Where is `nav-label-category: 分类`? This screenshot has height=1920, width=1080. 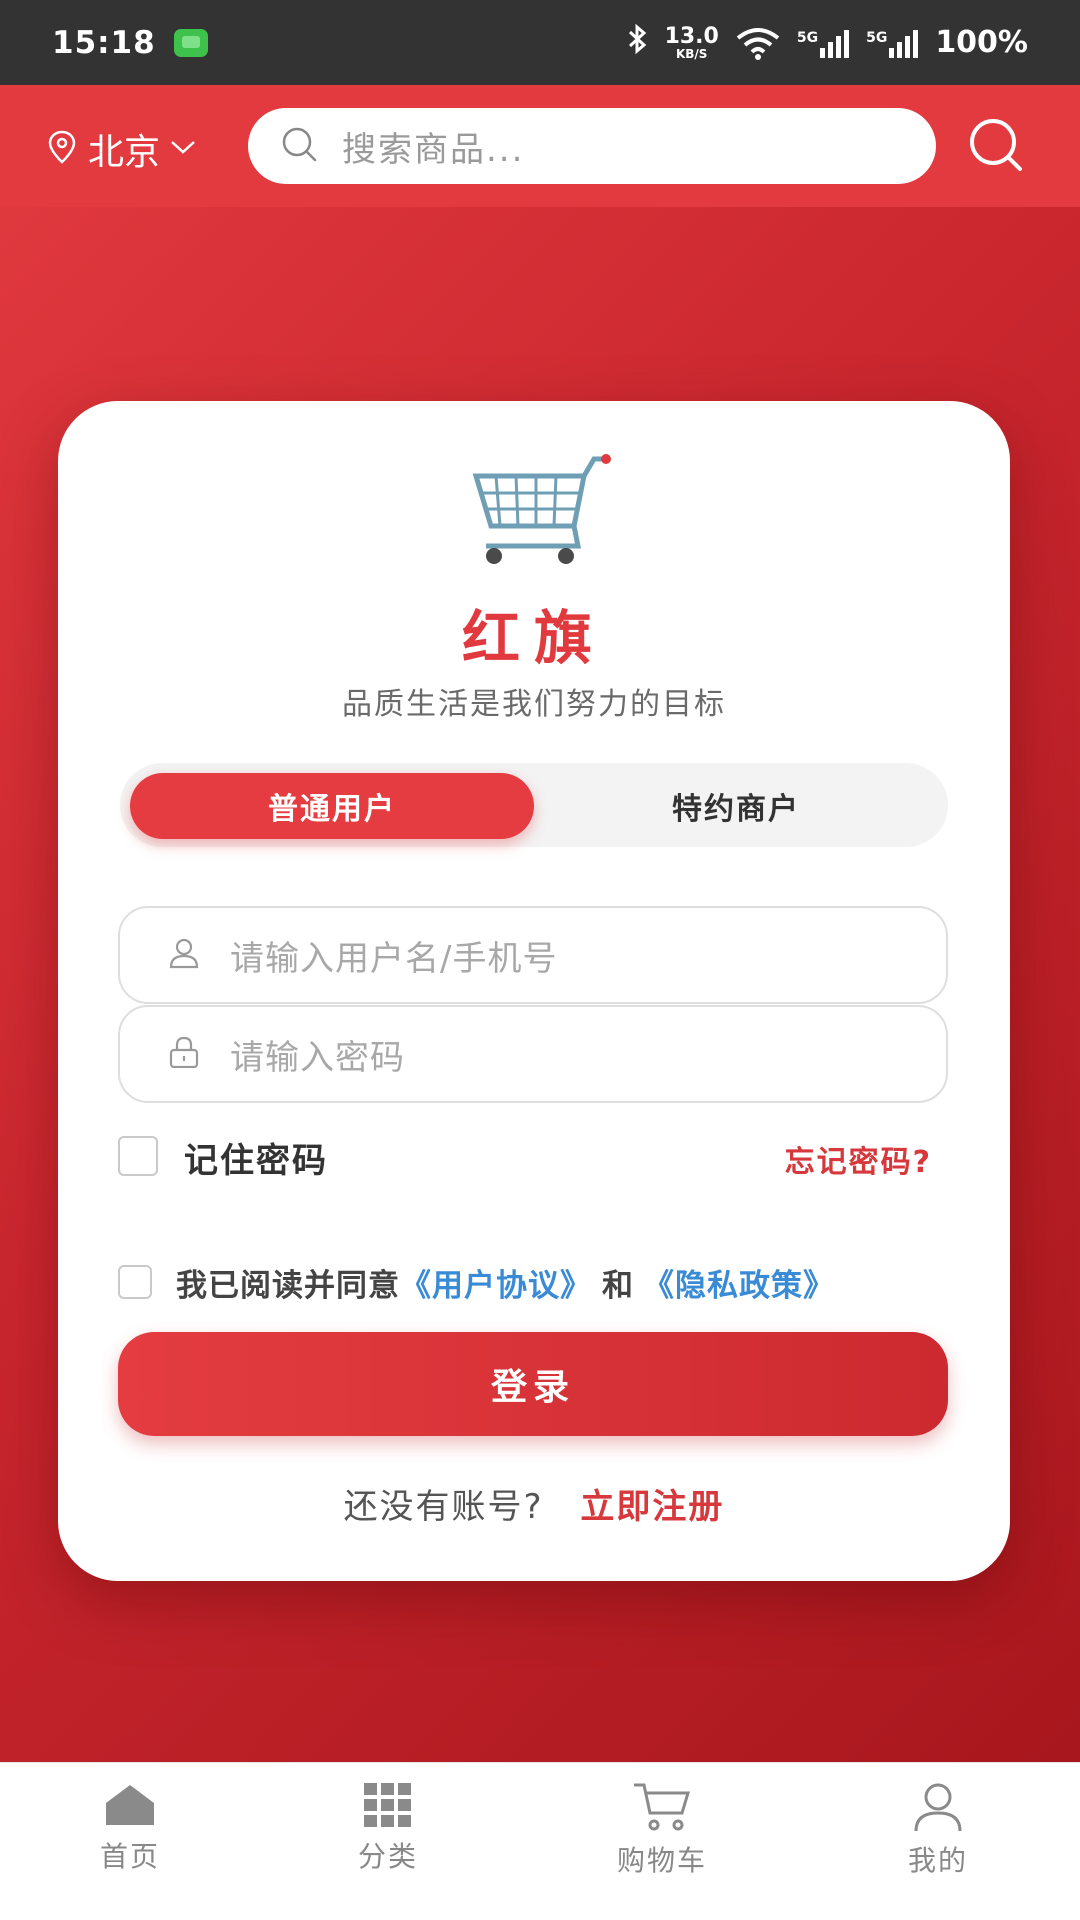 nav-label-category: 分类 is located at coordinates (387, 1856).